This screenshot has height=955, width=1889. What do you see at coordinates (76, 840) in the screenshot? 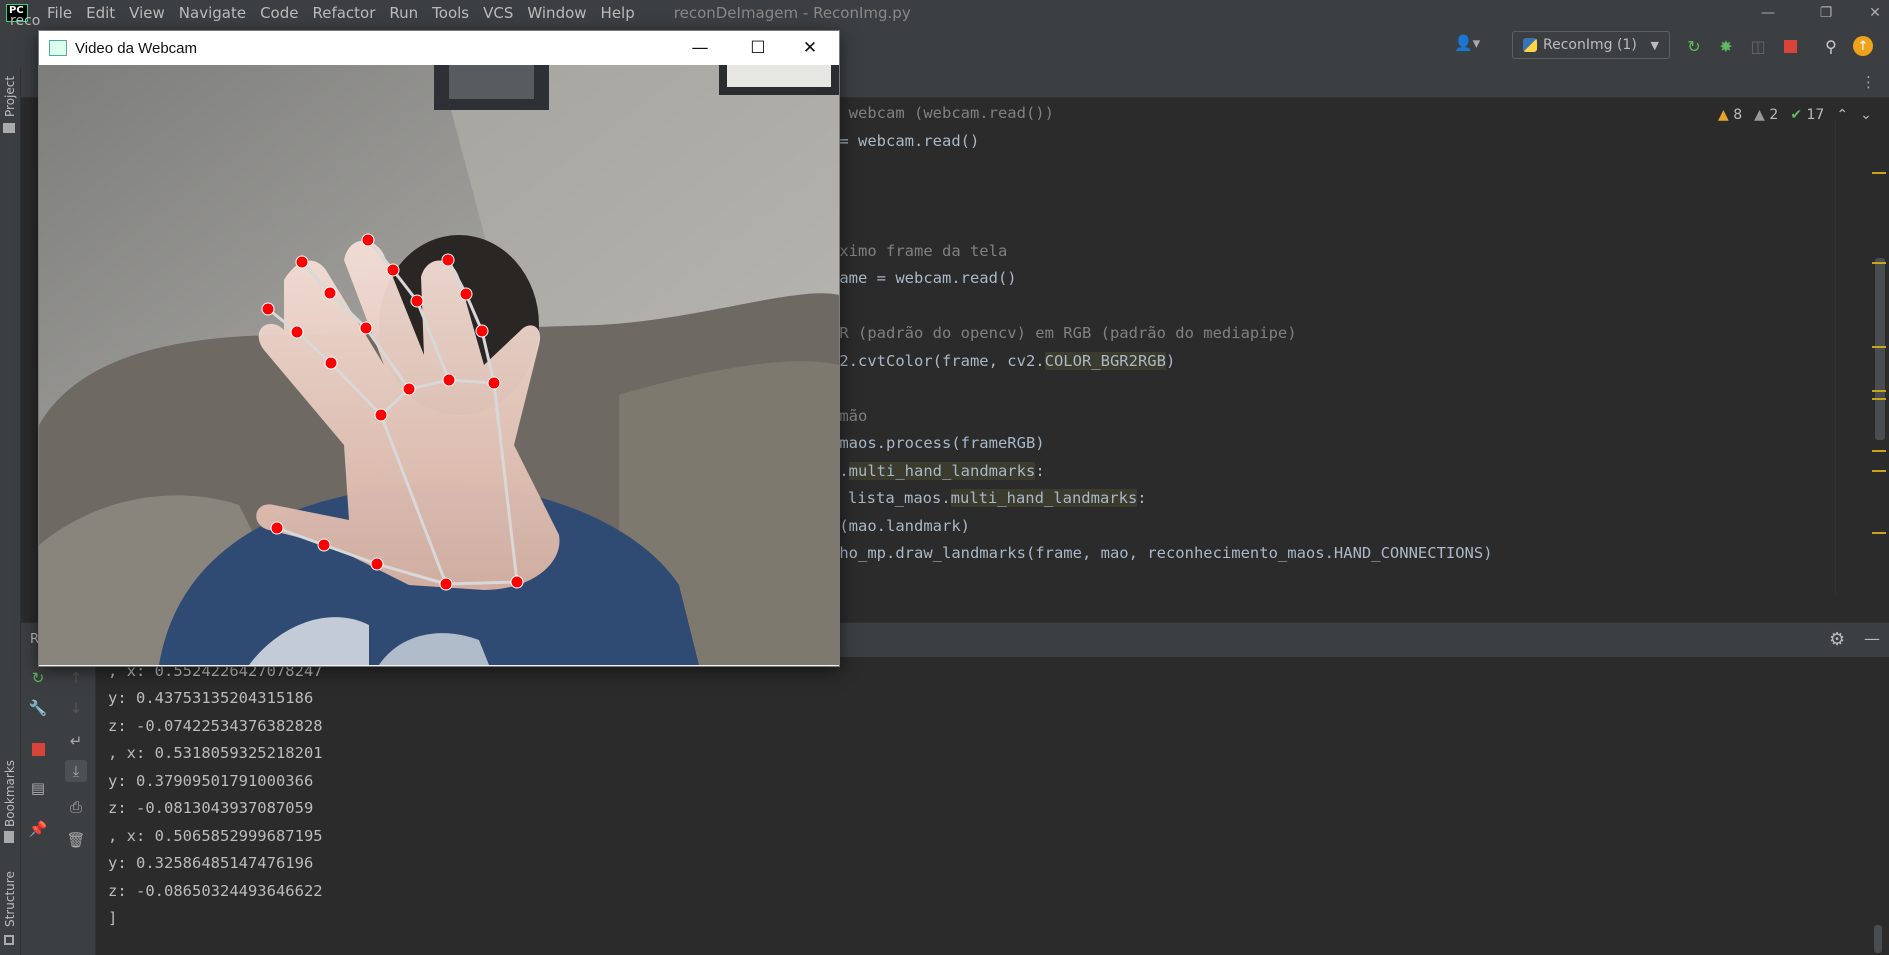
I see `trash-icon: 🗑` at bounding box center [76, 840].